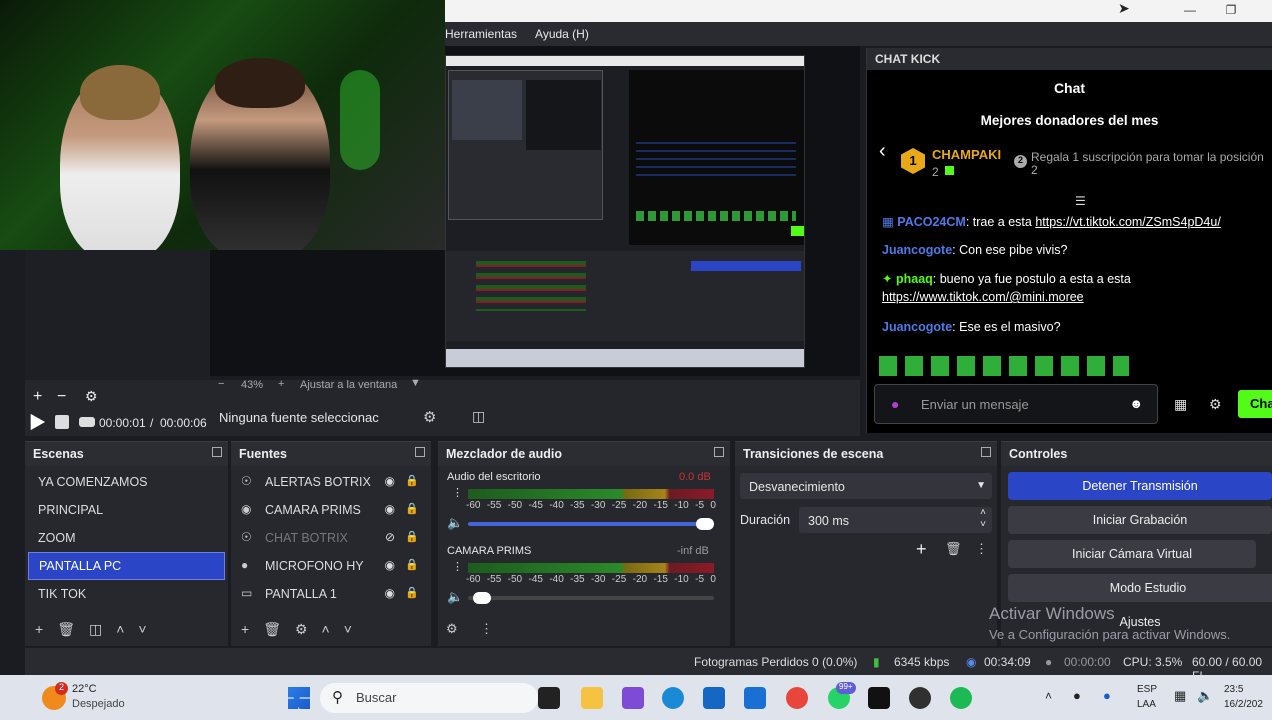 Image resolution: width=1272 pixels, height=720 pixels. Describe the element at coordinates (1180, 696) in the screenshot. I see `wifi-icon: ▦` at that location.